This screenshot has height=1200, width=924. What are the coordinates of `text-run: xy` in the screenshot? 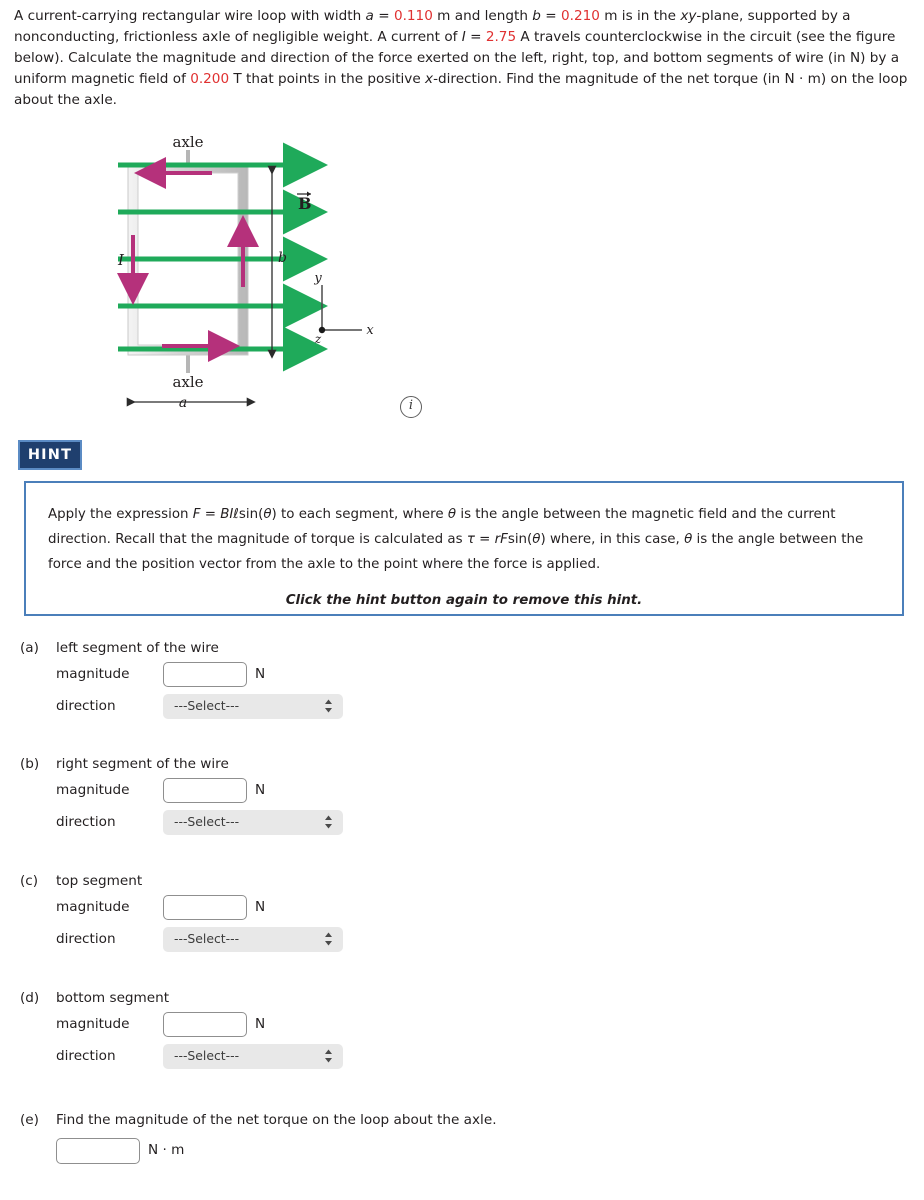 It's located at (688, 16).